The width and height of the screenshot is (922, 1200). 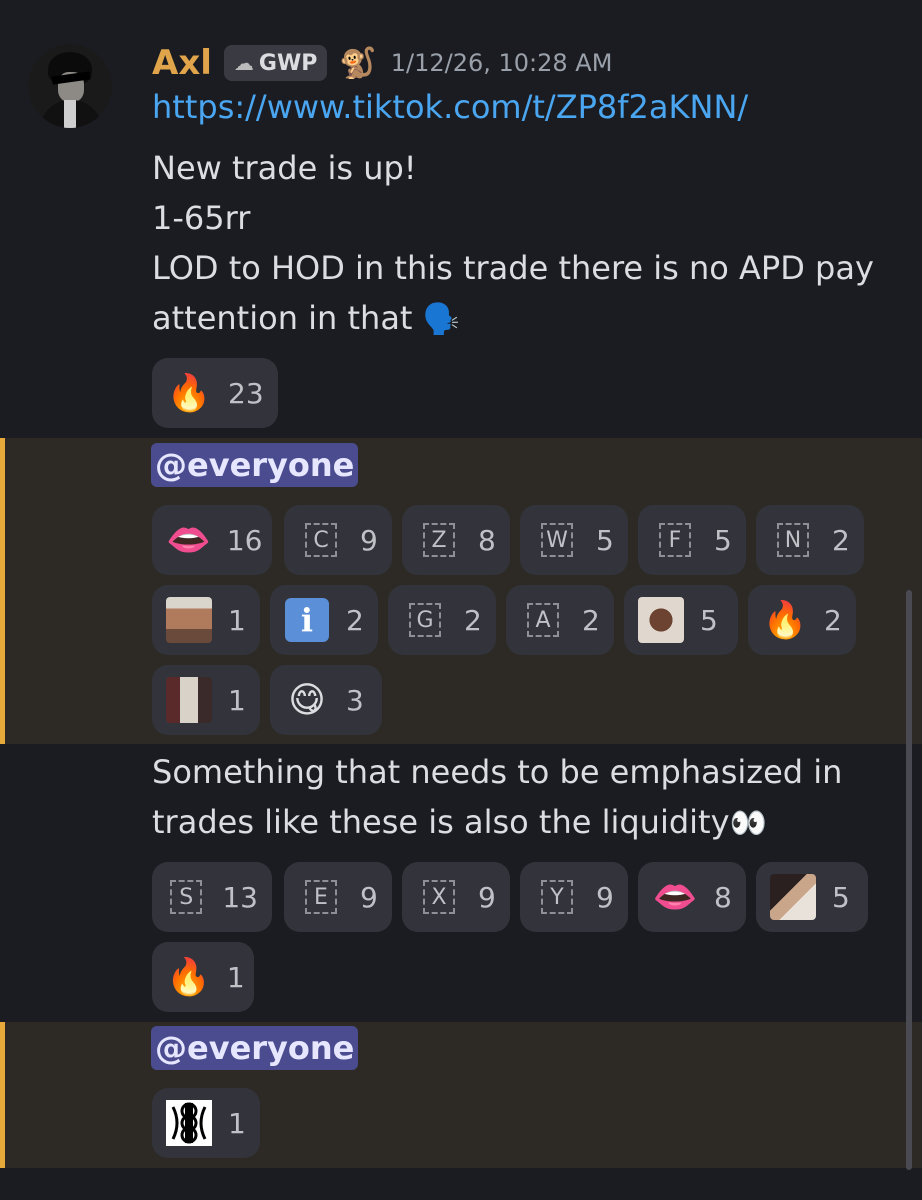 I want to click on reaction-y: Y 9, so click(x=574, y=897).